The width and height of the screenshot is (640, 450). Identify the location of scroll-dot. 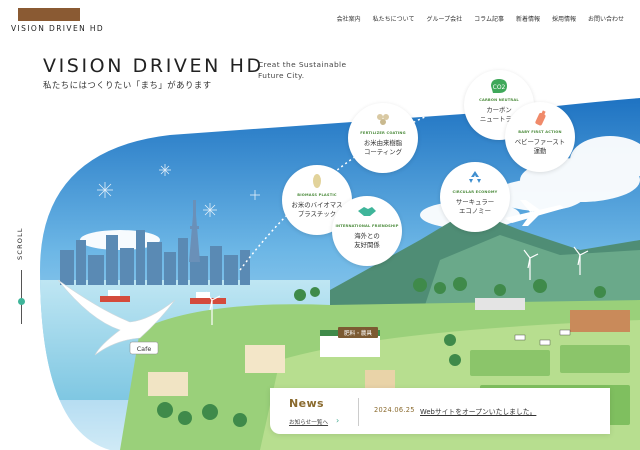
(21, 301).